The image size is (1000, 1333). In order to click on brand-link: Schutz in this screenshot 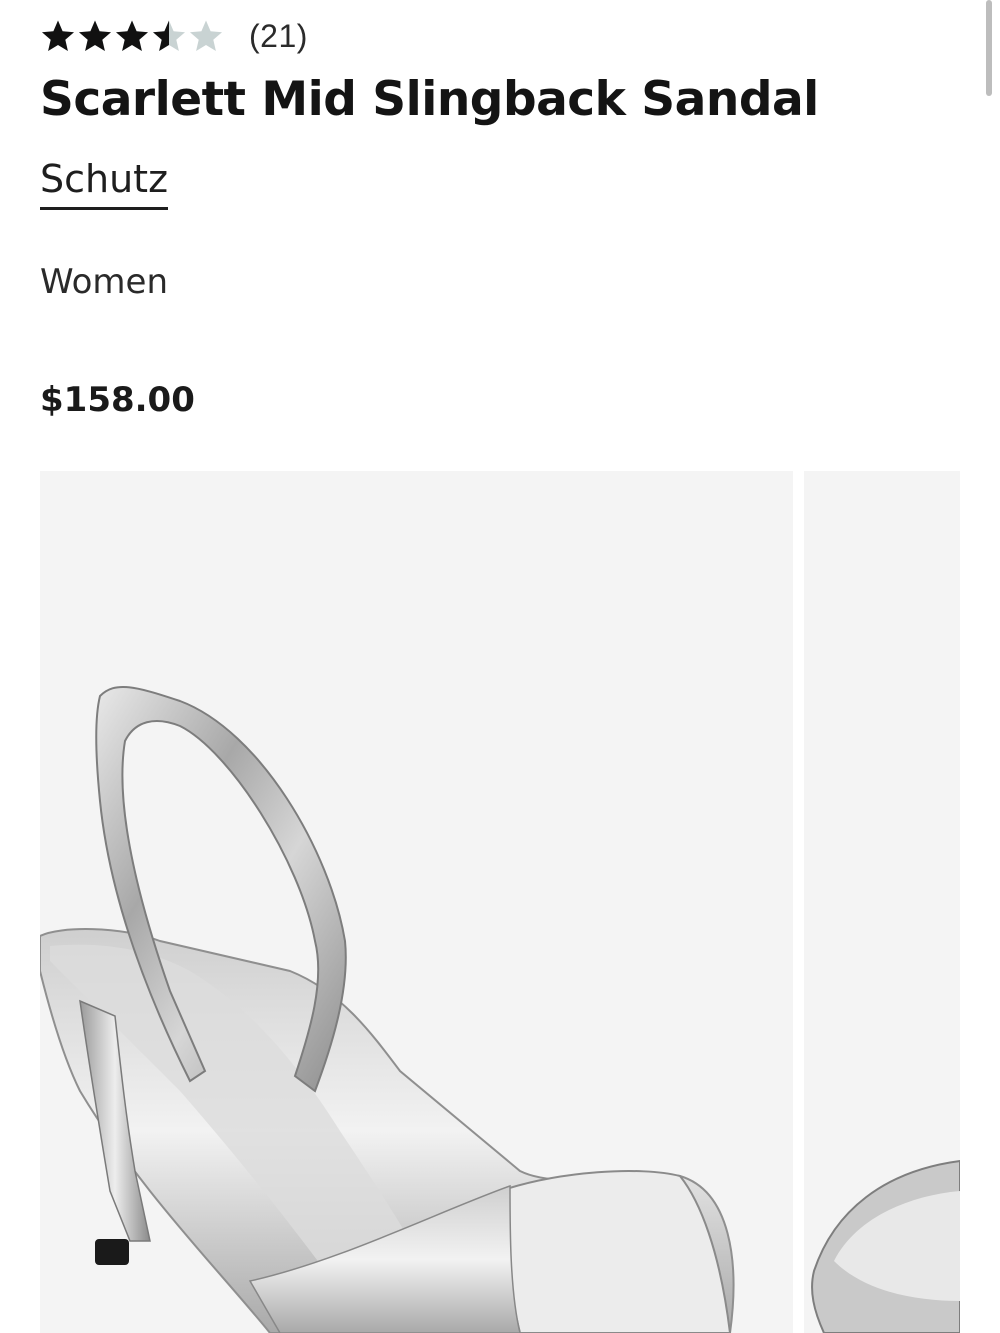, I will do `click(104, 182)`.